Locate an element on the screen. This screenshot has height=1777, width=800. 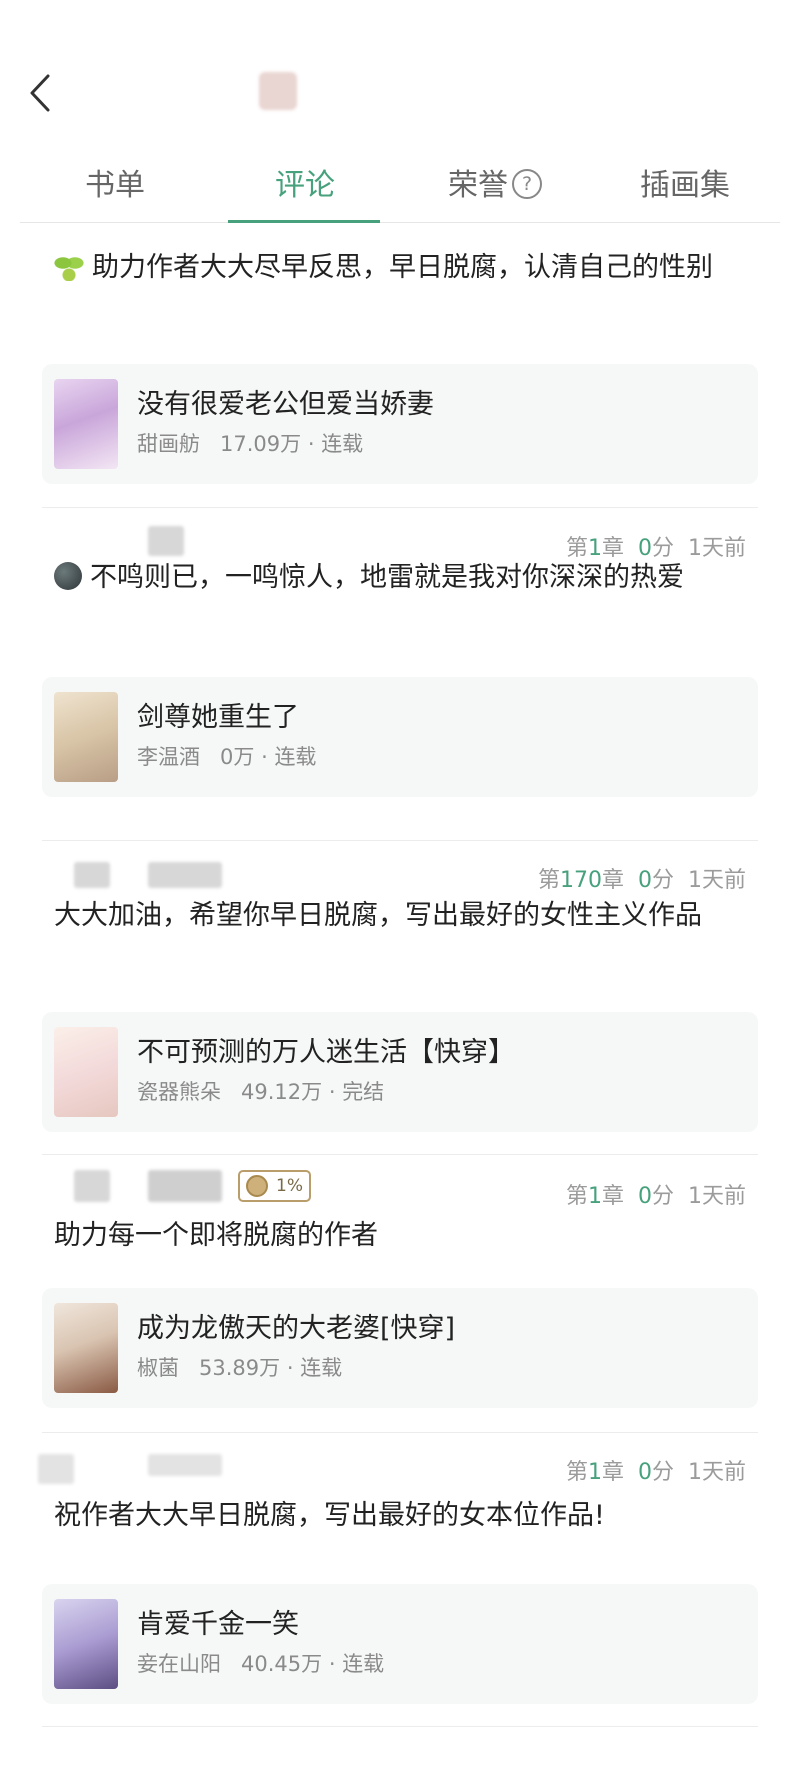
active-tab-indicator is located at coordinates (304, 221).